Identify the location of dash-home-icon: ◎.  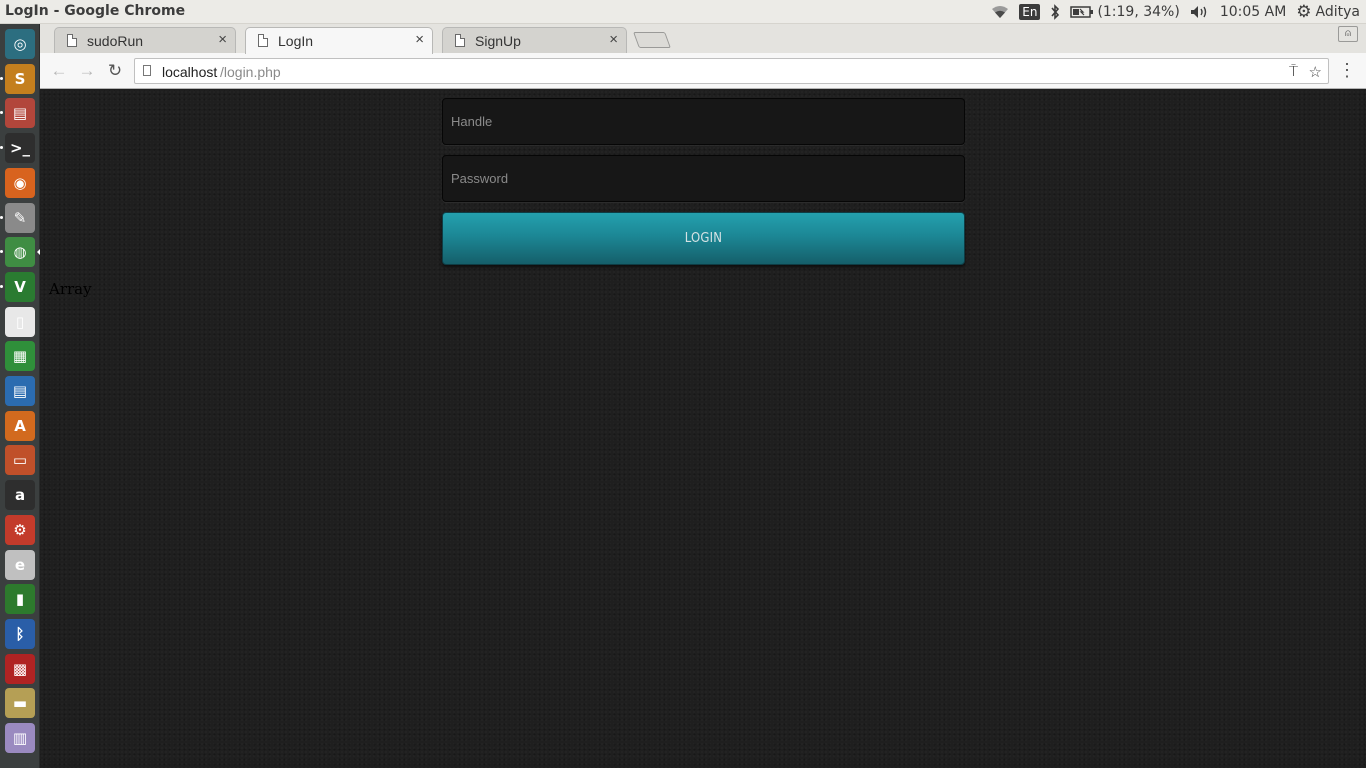
(20, 44).